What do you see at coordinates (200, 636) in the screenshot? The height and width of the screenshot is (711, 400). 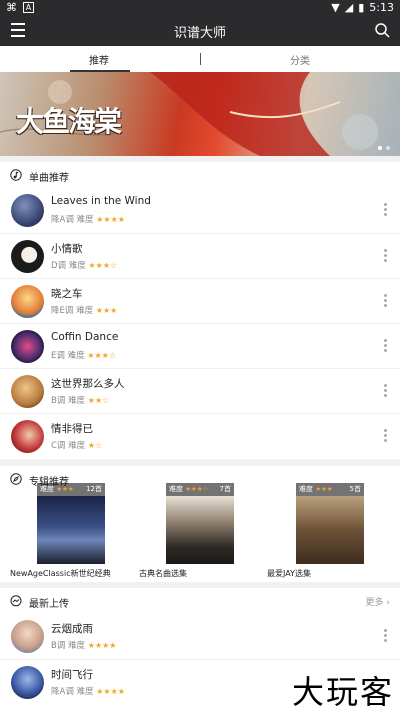 I see `list-item: 云烟成雨 B调 难度 ★★★★` at bounding box center [200, 636].